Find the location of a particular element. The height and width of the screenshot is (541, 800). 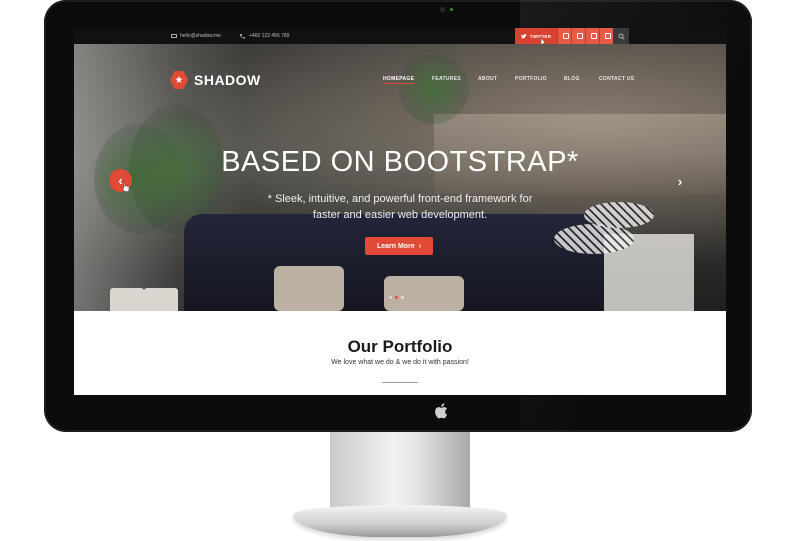

top-bar: hello@shadow.me +460 123 456 789 TWITTER is located at coordinates (400, 37).